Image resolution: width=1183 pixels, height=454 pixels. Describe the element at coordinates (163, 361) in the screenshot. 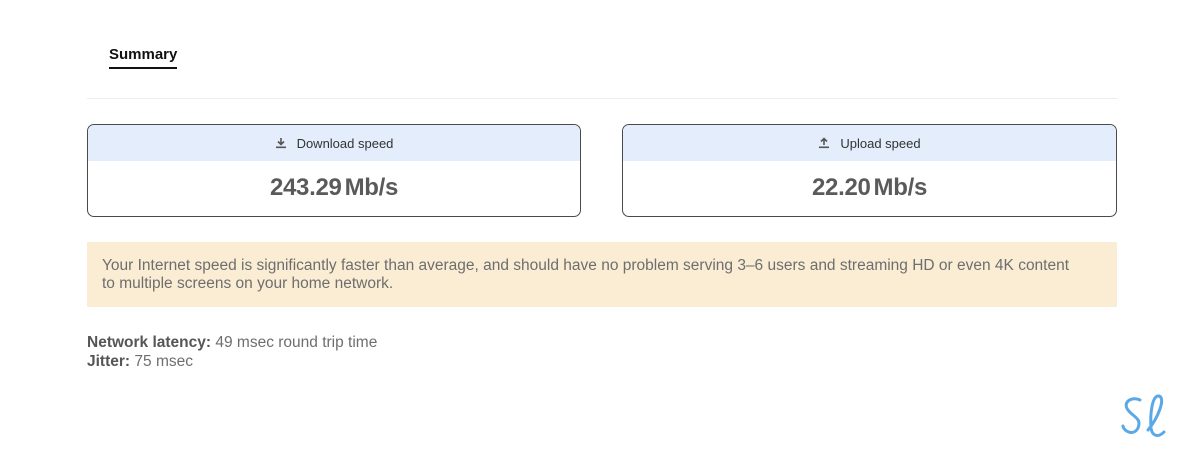

I see `jitter-value: 75 msec` at that location.